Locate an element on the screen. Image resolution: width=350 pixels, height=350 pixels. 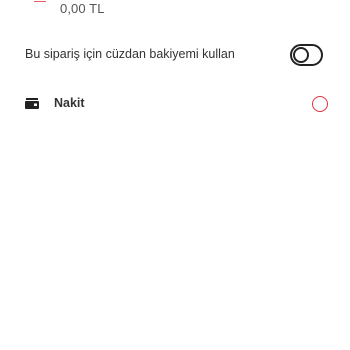
payment-method-cash: Nakit is located at coordinates (175, 104).